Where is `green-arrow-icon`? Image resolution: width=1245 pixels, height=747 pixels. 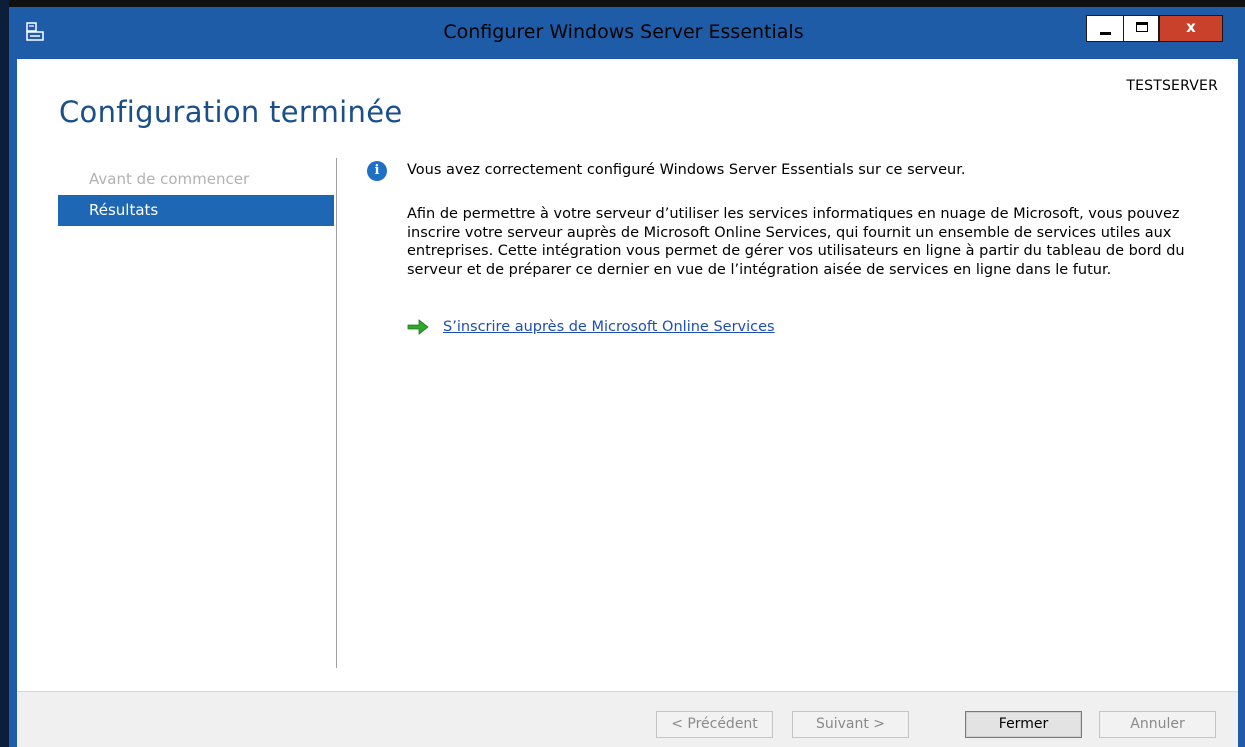 green-arrow-icon is located at coordinates (418, 327).